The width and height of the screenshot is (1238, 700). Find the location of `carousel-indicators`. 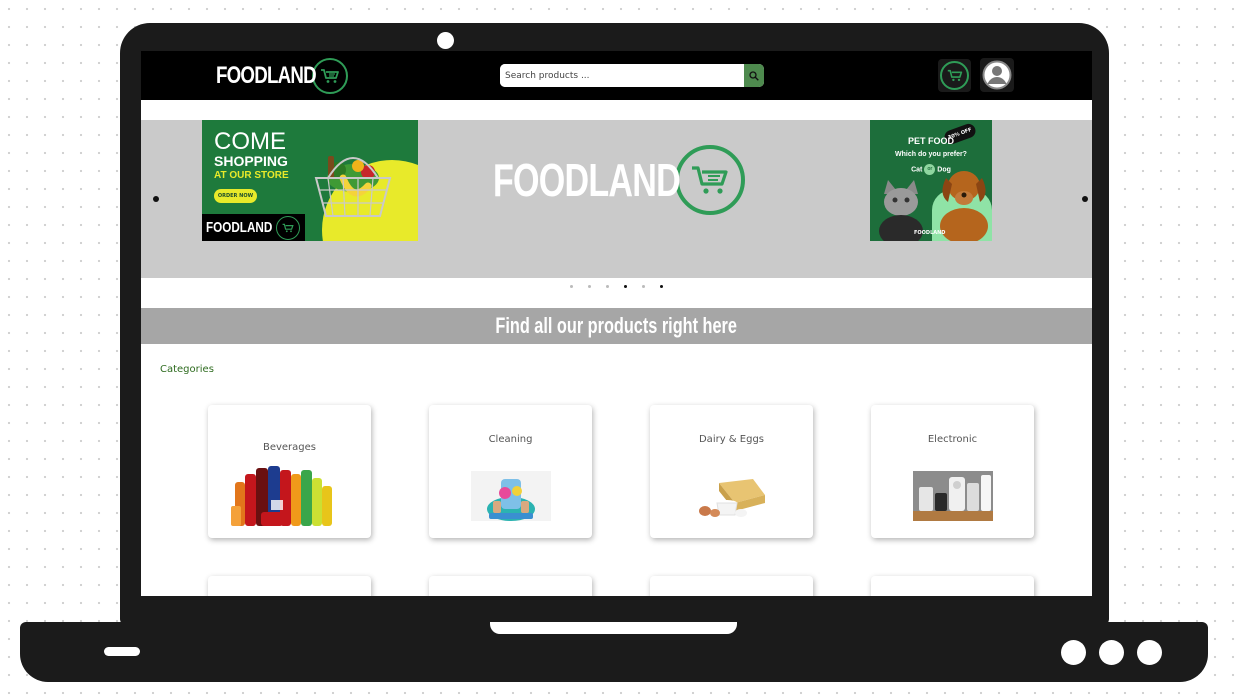

carousel-indicators is located at coordinates (616, 288).